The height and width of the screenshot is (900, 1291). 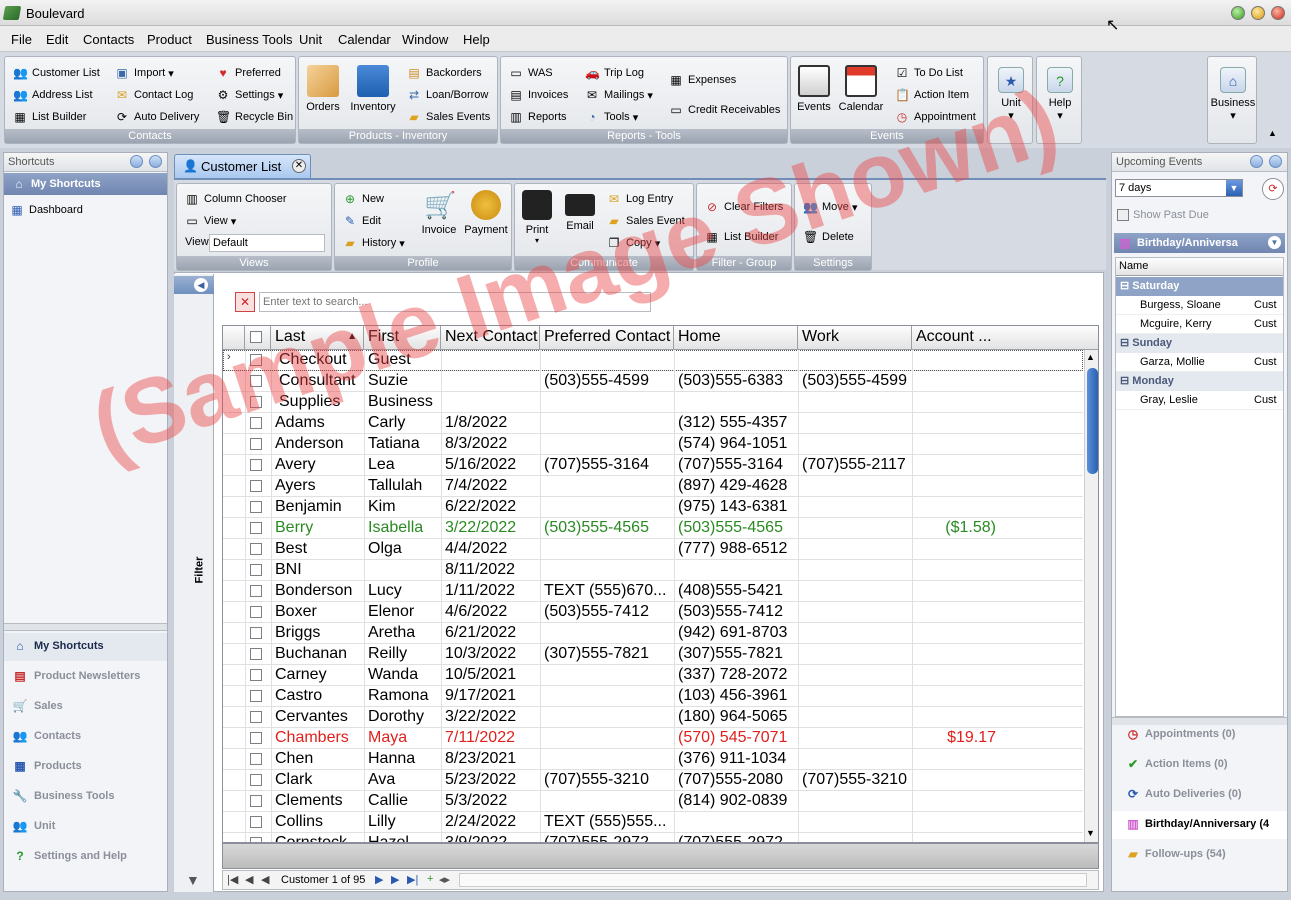 What do you see at coordinates (1010, 100) in the screenshot?
I see `unit-ribbon-button: ★ Unit ▾` at bounding box center [1010, 100].